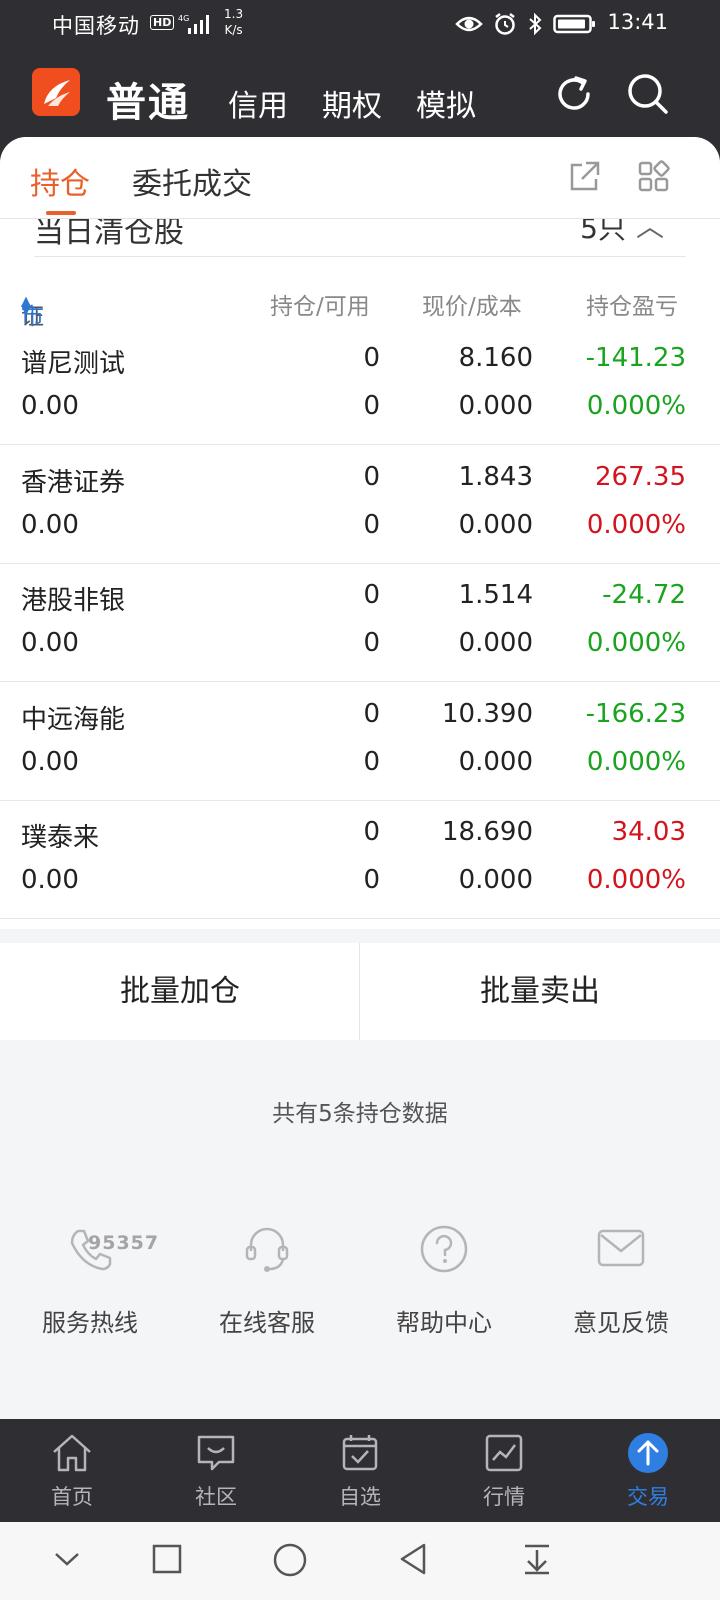 The height and width of the screenshot is (1600, 720). I want to click on bluetooth-icon, so click(535, 24).